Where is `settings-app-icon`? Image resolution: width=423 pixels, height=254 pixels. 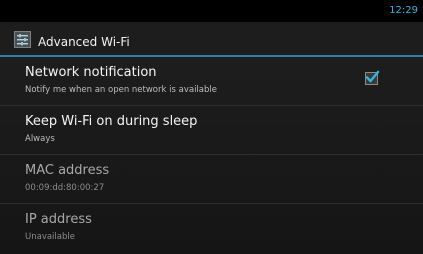 settings-app-icon is located at coordinates (22, 39).